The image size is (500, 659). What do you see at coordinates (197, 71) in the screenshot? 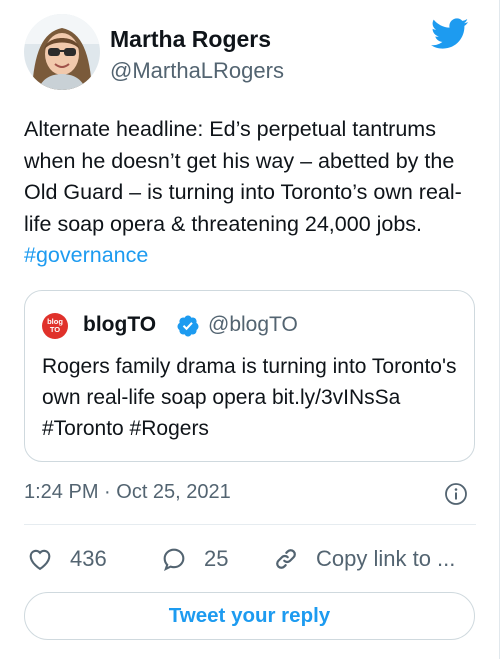
I see `author-handle: @MarthaLRogers` at bounding box center [197, 71].